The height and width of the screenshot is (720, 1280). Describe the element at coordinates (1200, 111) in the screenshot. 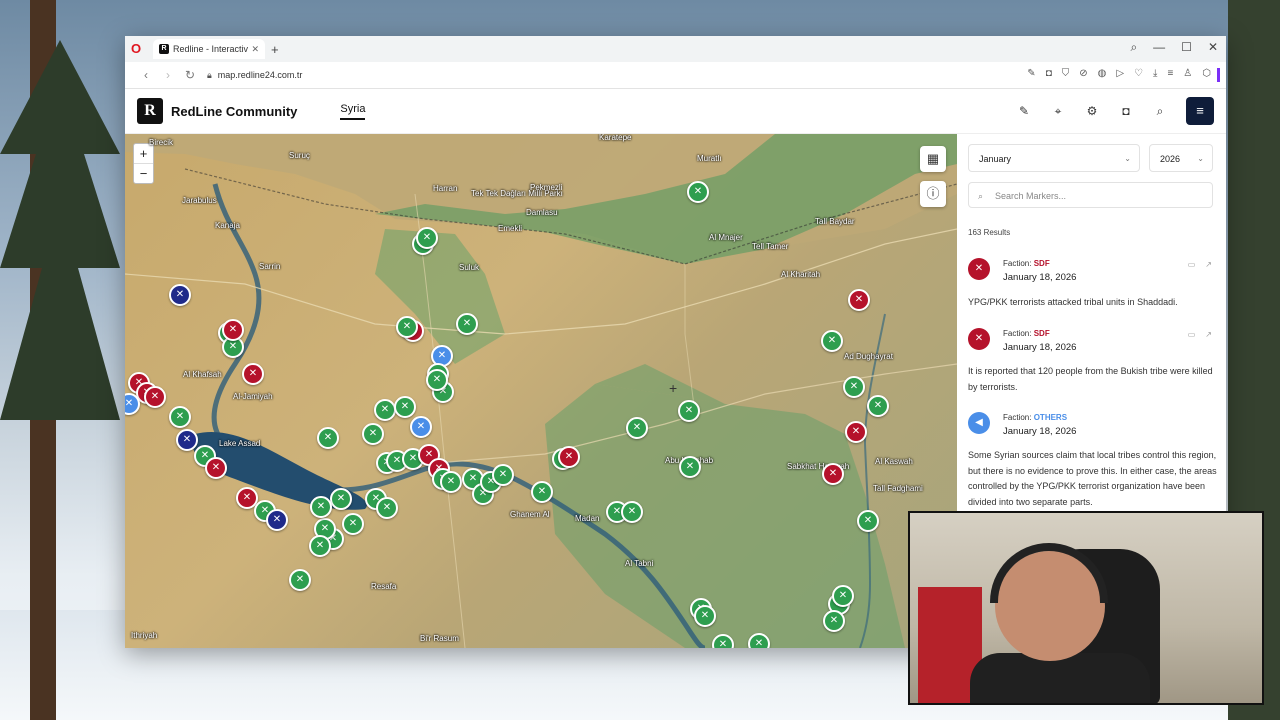

I see `menu-icon: ≡` at that location.